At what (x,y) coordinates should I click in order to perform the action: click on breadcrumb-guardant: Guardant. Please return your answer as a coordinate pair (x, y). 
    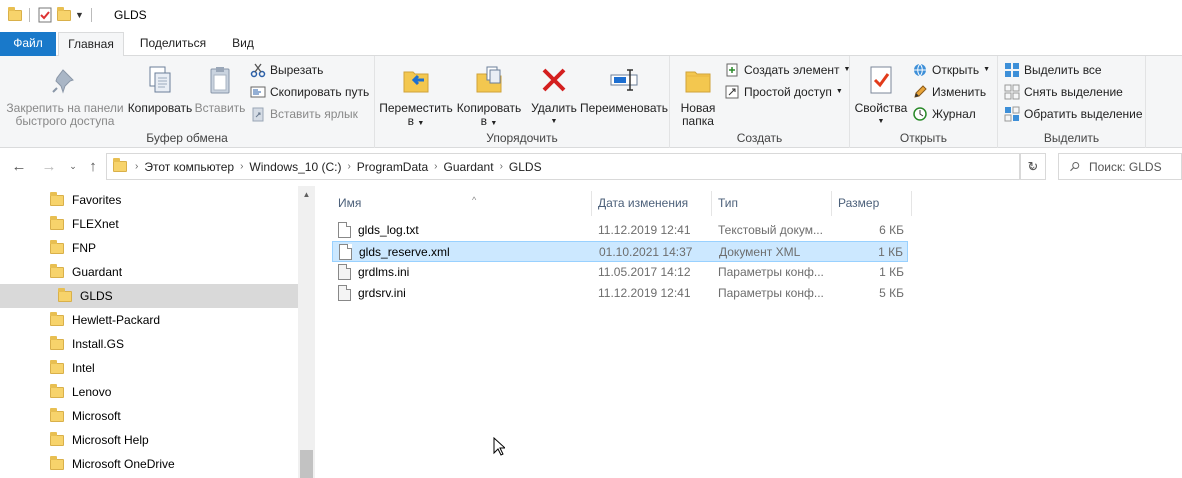
    Looking at the image, I should click on (469, 167).